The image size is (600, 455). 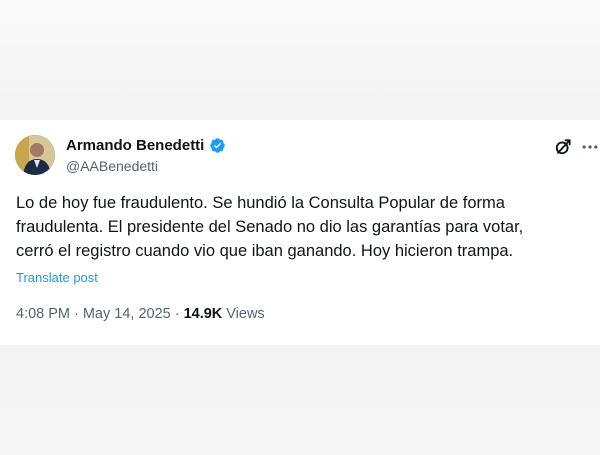 What do you see at coordinates (590, 147) in the screenshot?
I see `more-options-icon` at bounding box center [590, 147].